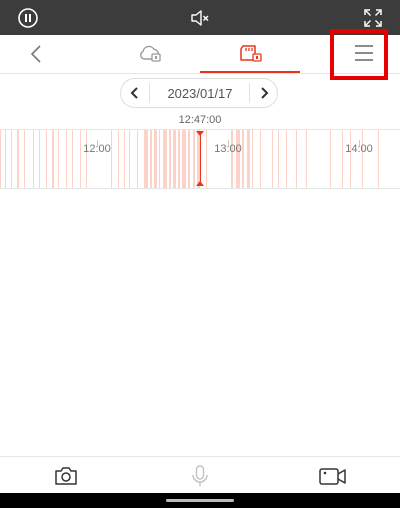 The image size is (400, 508). Describe the element at coordinates (200, 133) in the screenshot. I see `timeline-cursor-top-marker` at that location.